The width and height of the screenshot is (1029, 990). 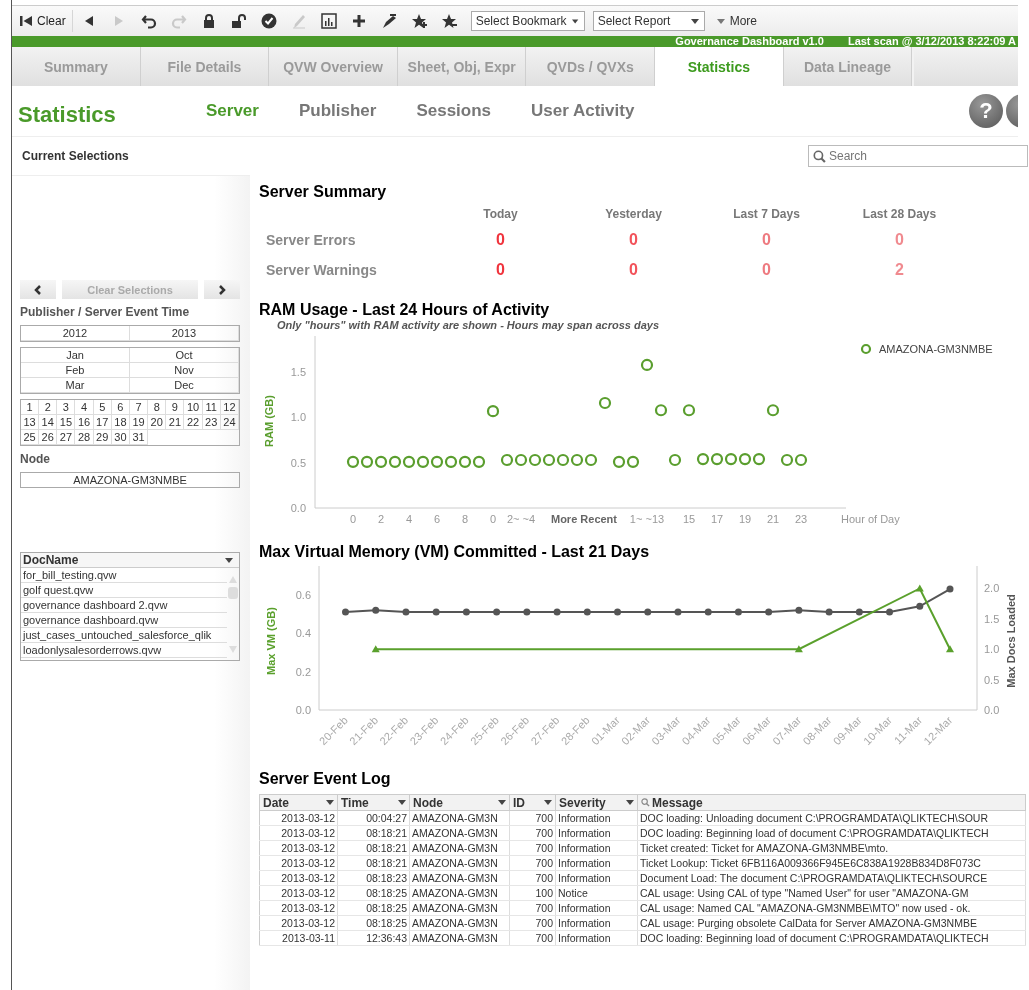 What do you see at coordinates (30, 437) in the screenshot?
I see `day-item: 25` at bounding box center [30, 437].